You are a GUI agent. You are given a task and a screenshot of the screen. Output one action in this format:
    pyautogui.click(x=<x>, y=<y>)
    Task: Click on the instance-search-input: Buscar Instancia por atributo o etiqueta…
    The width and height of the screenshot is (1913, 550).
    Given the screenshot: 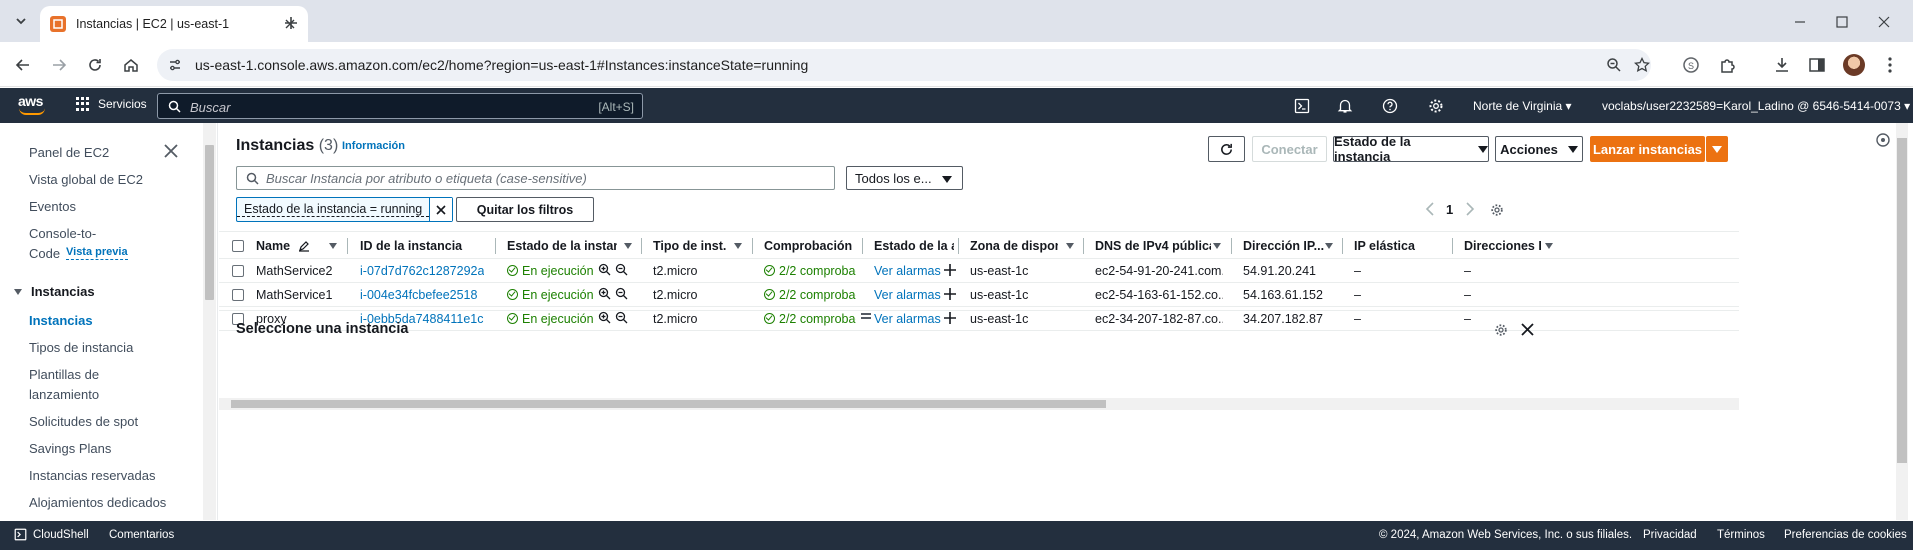 What is the action you would take?
    pyautogui.click(x=535, y=178)
    